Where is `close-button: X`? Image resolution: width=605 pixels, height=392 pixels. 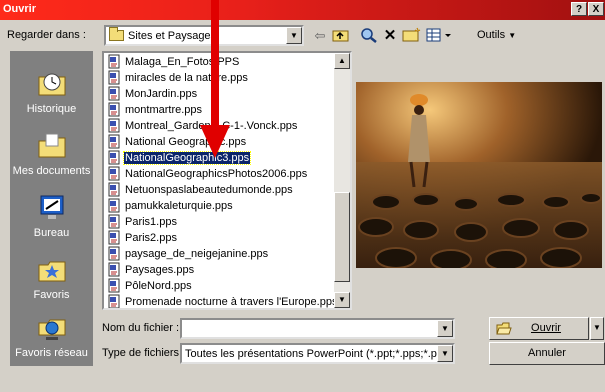
close-button: X is located at coordinates (596, 9).